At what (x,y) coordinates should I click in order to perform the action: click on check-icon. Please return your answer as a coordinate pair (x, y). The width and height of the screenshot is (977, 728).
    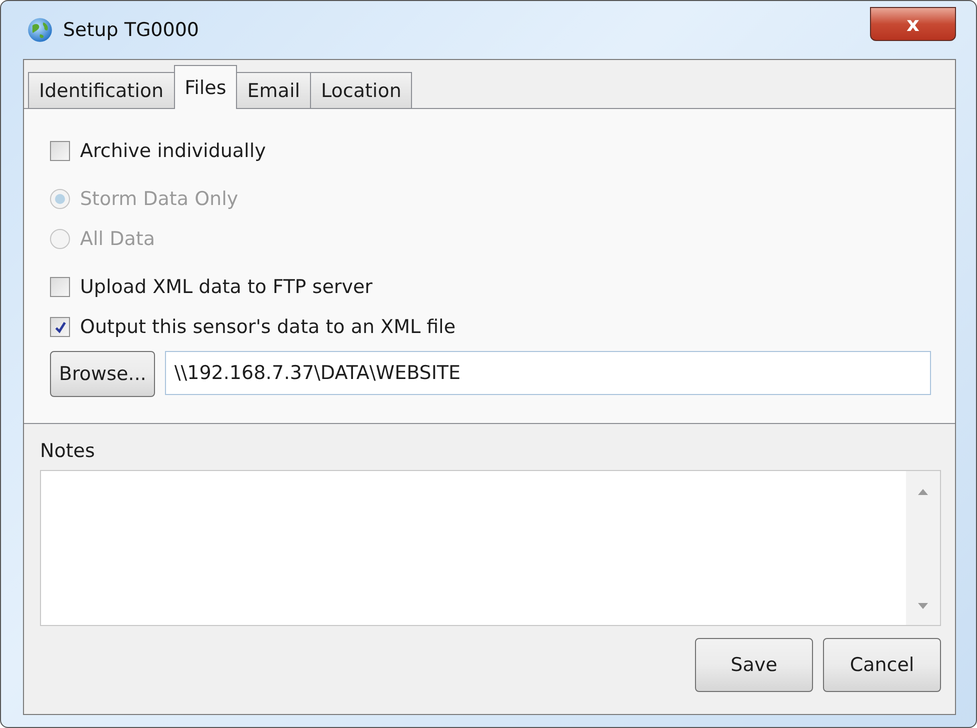
    Looking at the image, I should click on (60, 327).